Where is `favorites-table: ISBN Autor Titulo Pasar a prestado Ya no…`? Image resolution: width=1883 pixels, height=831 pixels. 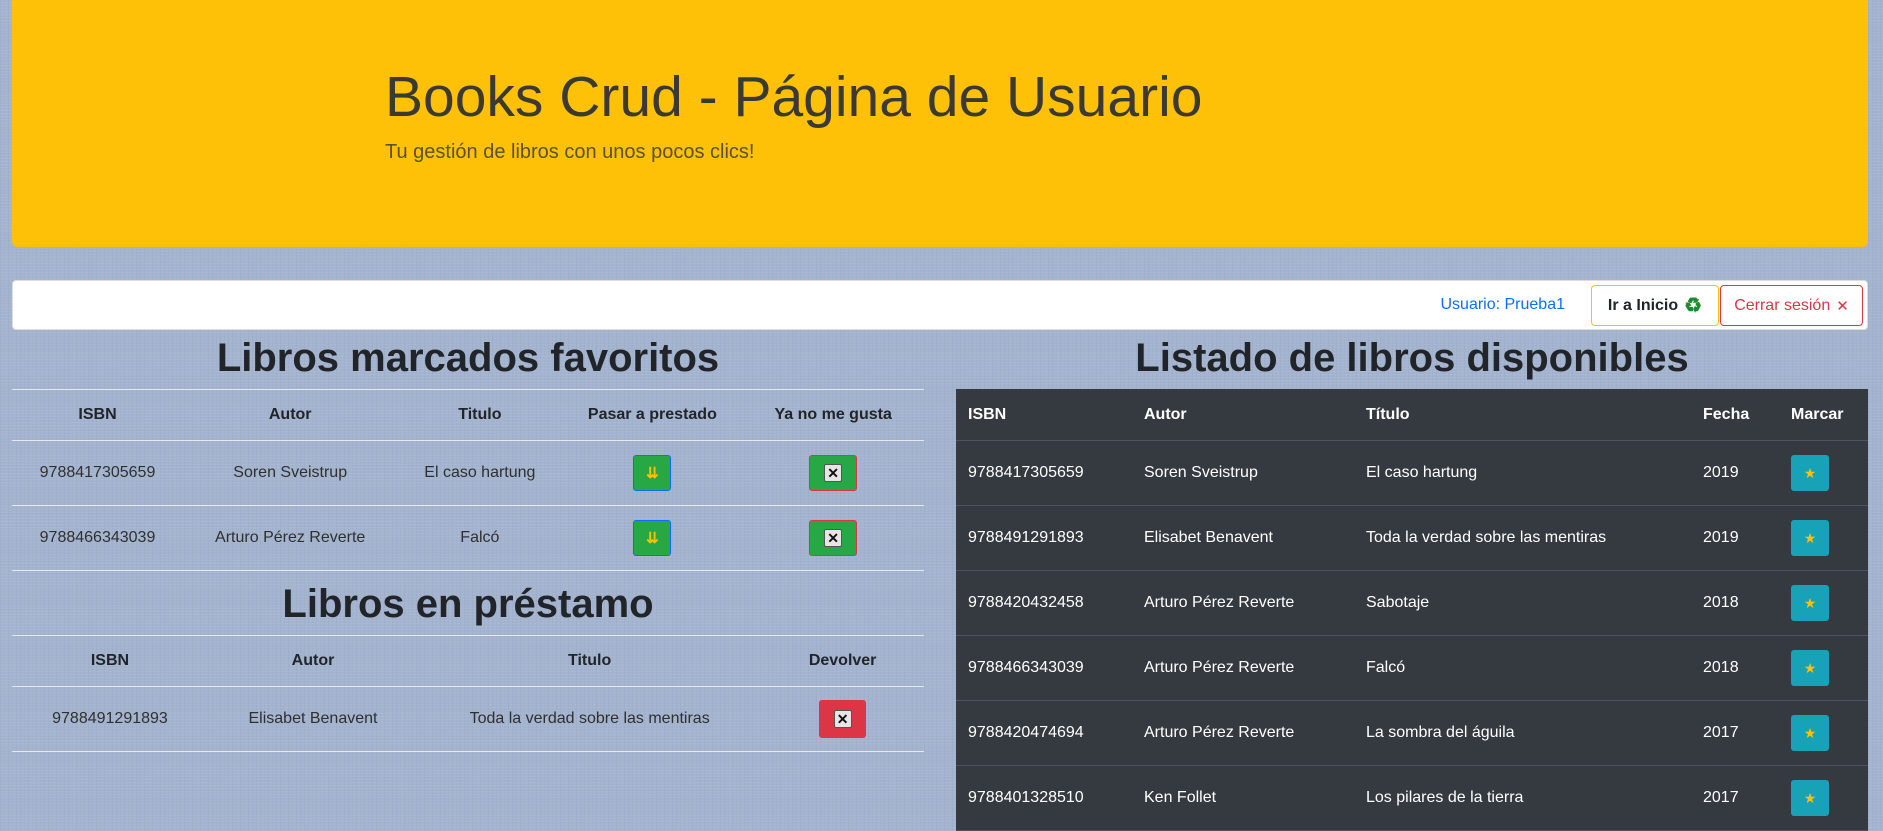 favorites-table: ISBN Autor Titulo Pasar a prestado Ya no… is located at coordinates (468, 480).